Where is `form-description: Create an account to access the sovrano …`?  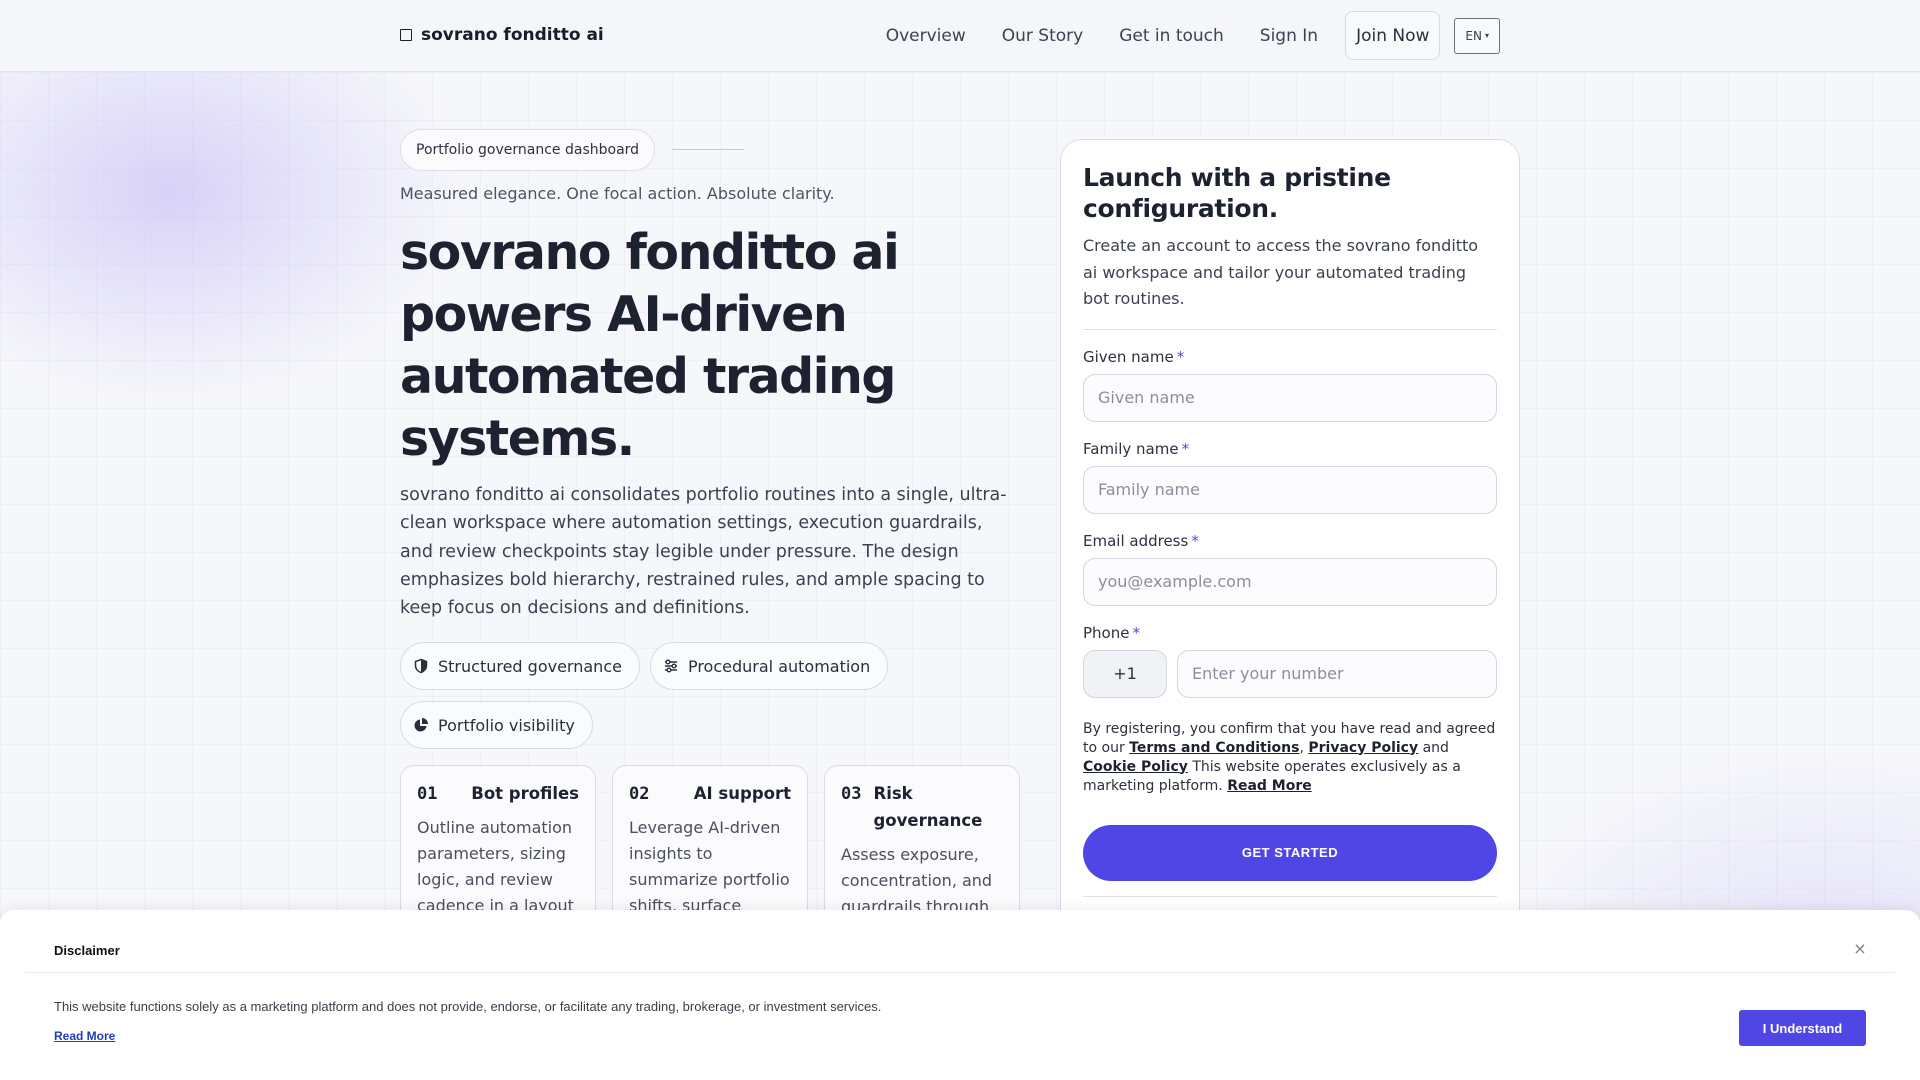
form-description: Create an account to access the sovrano … is located at coordinates (1281, 272).